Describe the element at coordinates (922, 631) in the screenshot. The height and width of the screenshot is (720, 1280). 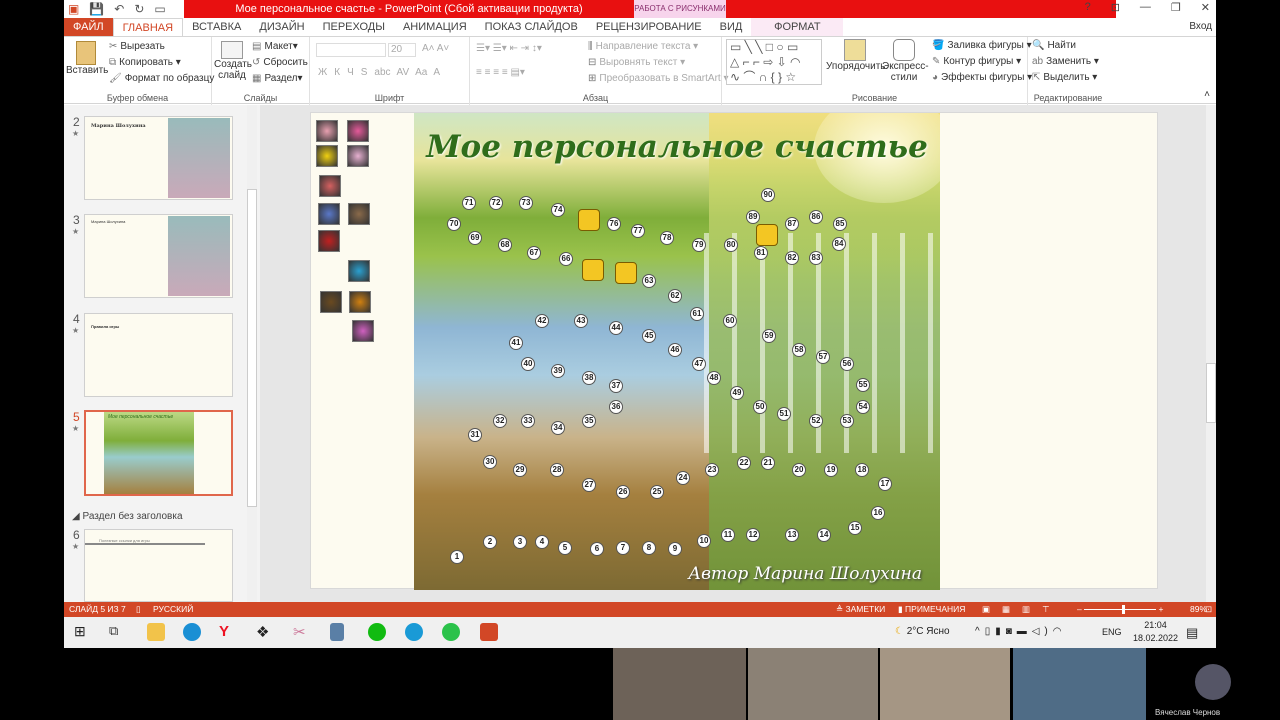
I see `weather-widget: ☾ 2°C Ясно` at that location.